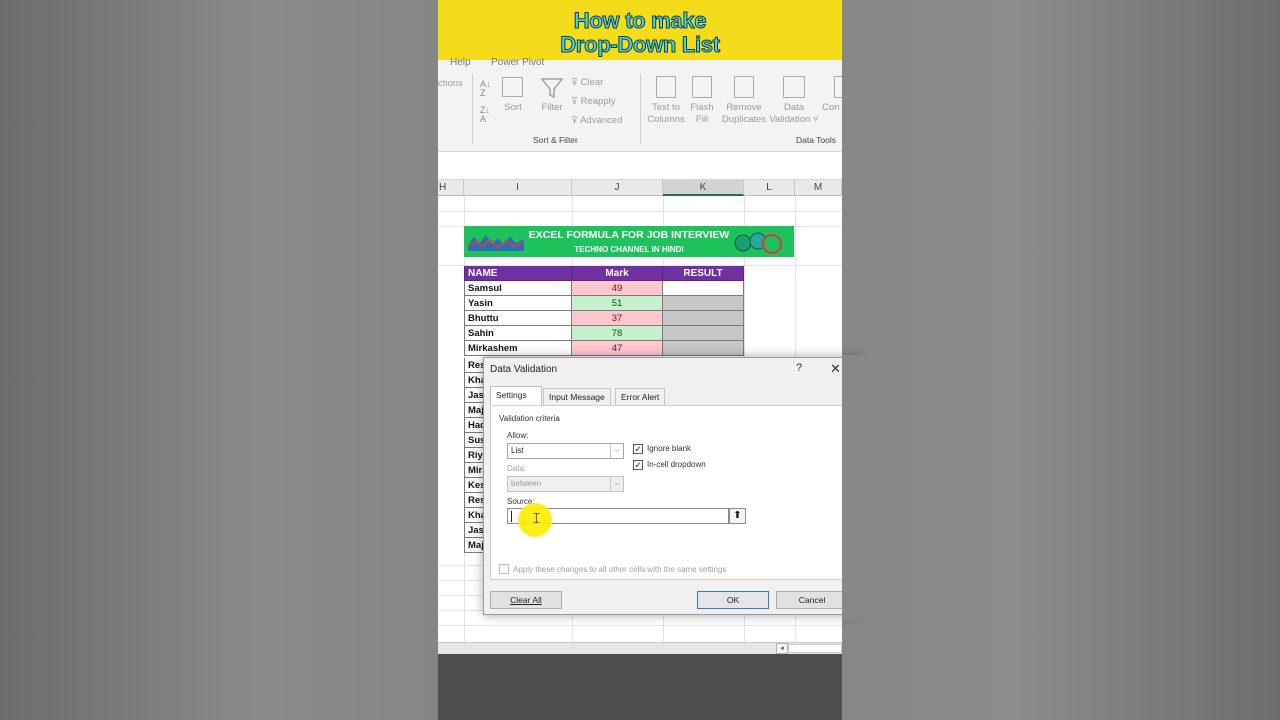 This screenshot has width=1280, height=720. Describe the element at coordinates (835, 369) in the screenshot. I see `close-icon: ✕` at that location.